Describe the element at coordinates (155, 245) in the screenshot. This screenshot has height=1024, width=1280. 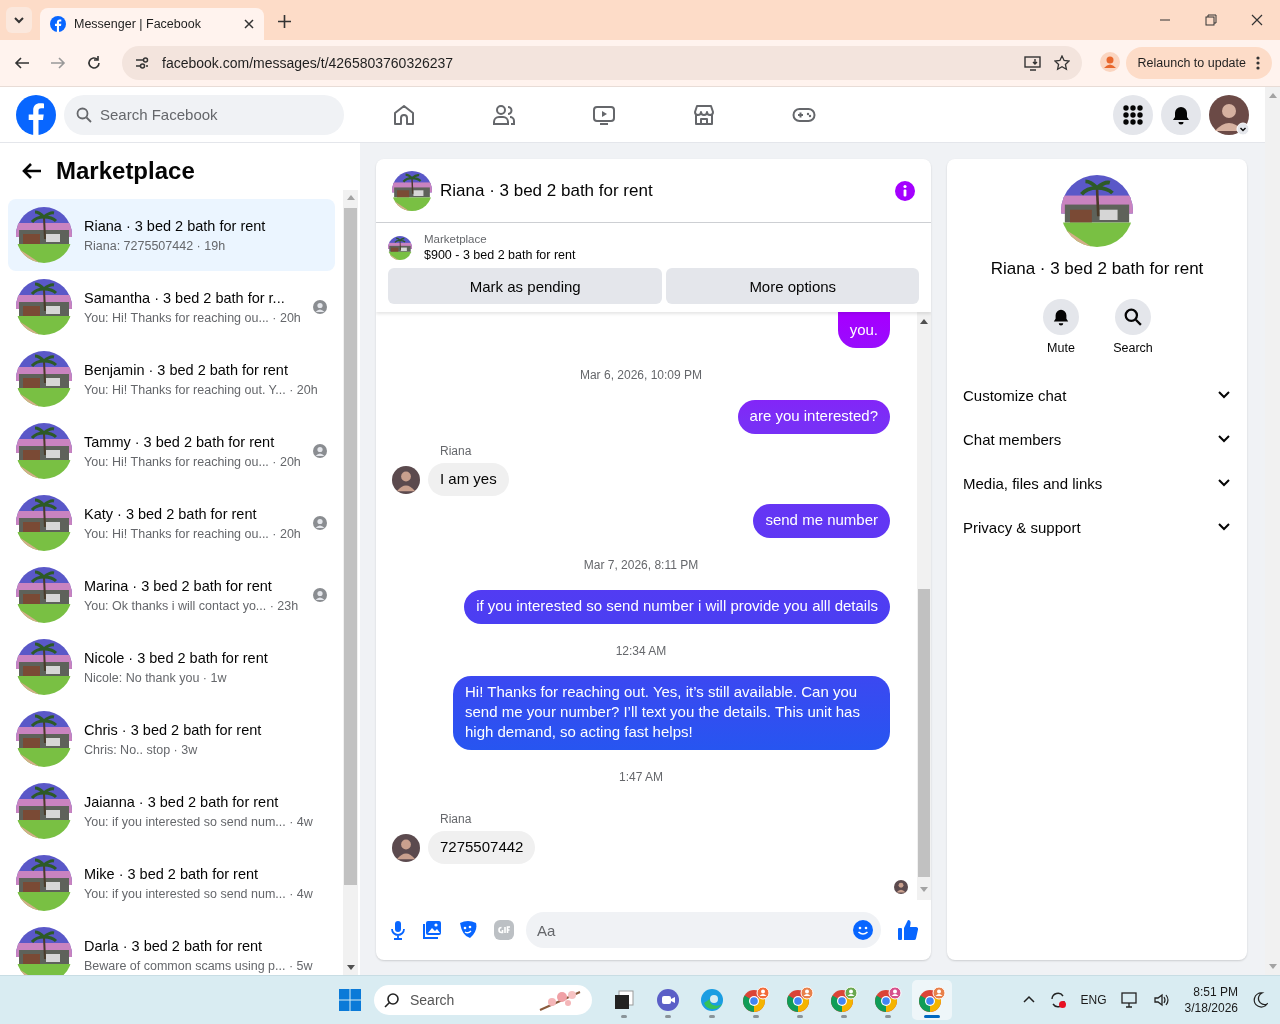
I see `message-preview: Riana: 7275507442 · 19h` at that location.